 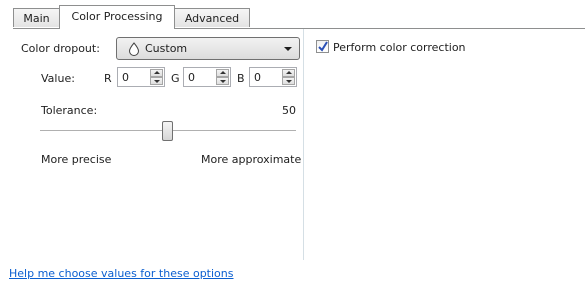 I want to click on help-link: Help me choose values for these options, so click(x=121, y=273).